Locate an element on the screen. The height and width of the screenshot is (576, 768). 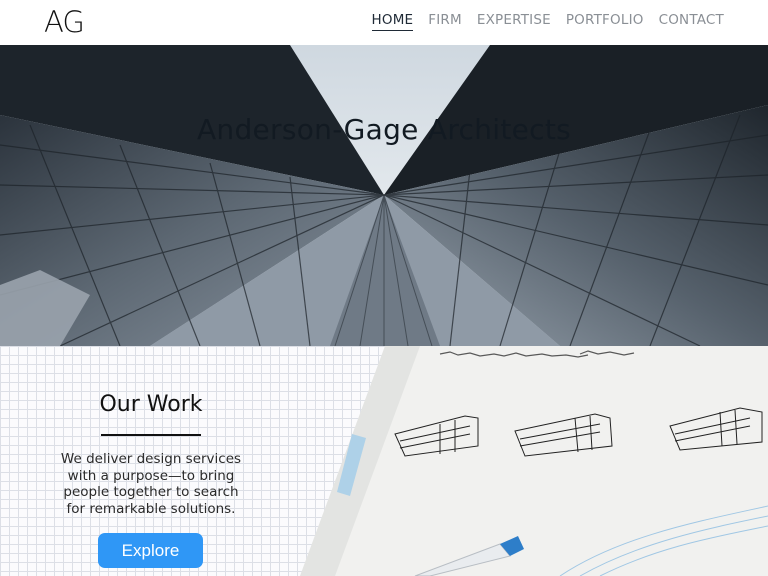
site-header: AG HOME FIRM EXPERTISE PORTFOLIO CONTACT is located at coordinates (384, 22).